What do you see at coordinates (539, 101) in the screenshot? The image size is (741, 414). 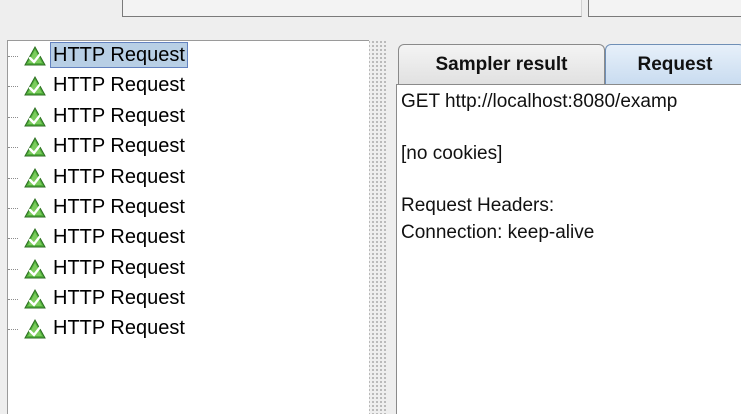 I see `request-line: GET http://localhost:8080/examp` at bounding box center [539, 101].